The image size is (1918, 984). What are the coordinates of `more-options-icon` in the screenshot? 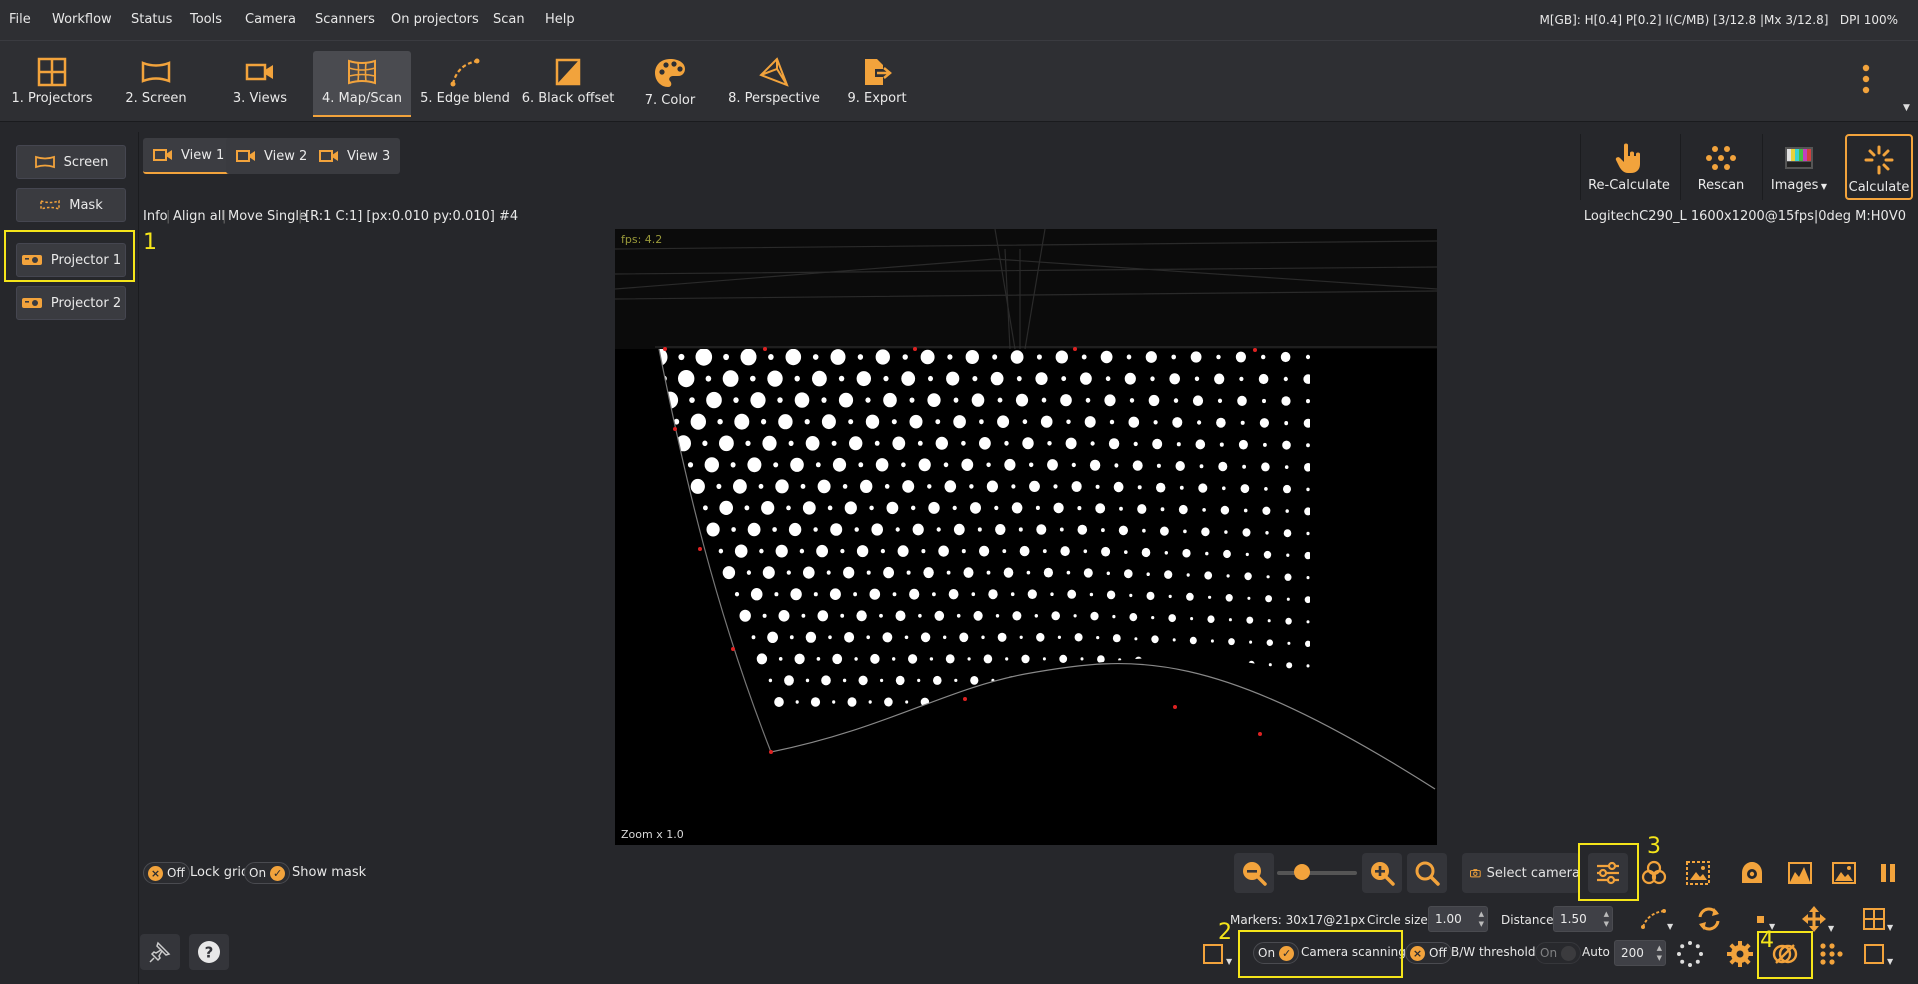 It's located at (1866, 81).